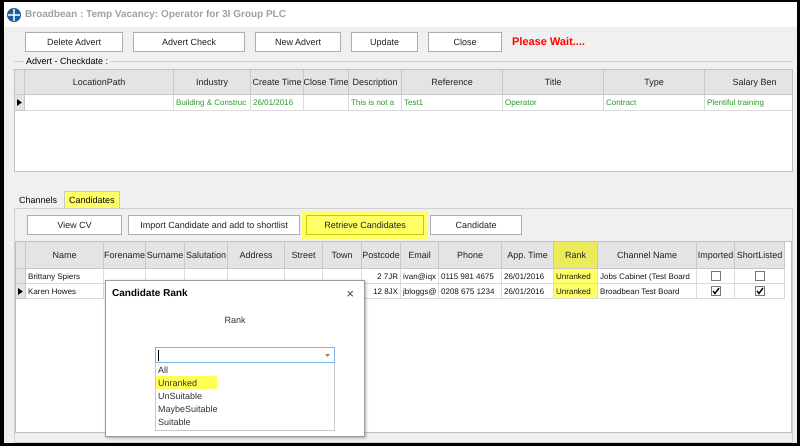 The width and height of the screenshot is (800, 446). What do you see at coordinates (304, 255) in the screenshot?
I see `column-header: Street` at bounding box center [304, 255].